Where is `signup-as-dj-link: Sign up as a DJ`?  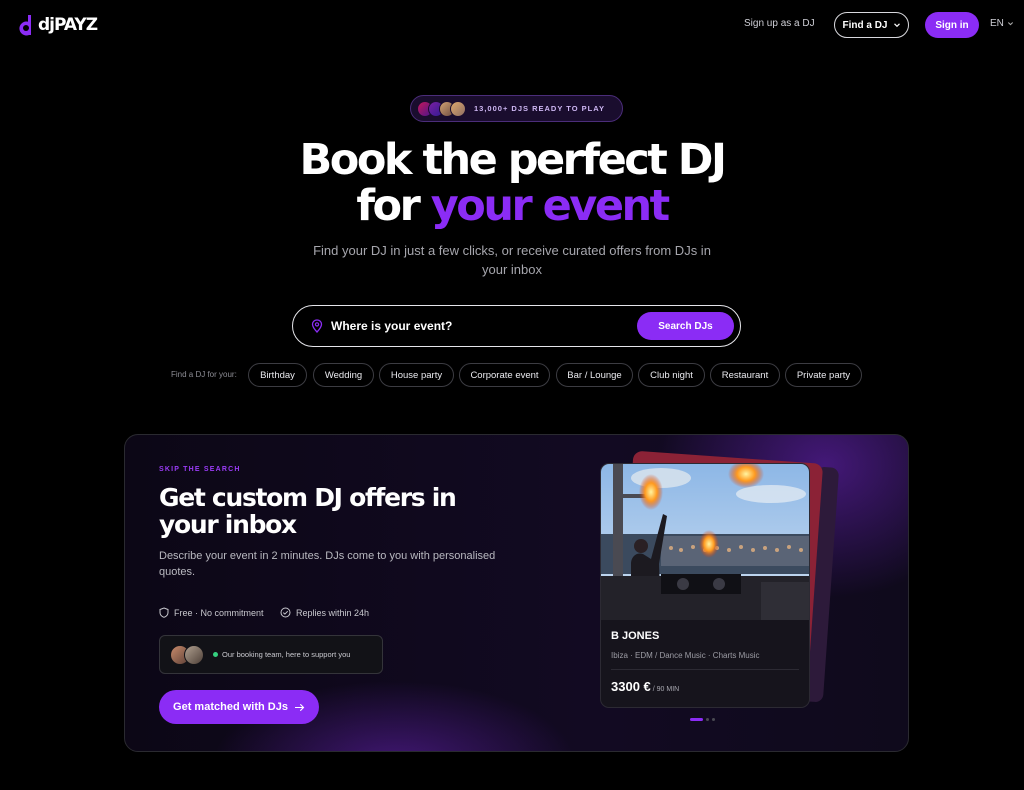
signup-as-dj-link: Sign up as a DJ is located at coordinates (779, 23).